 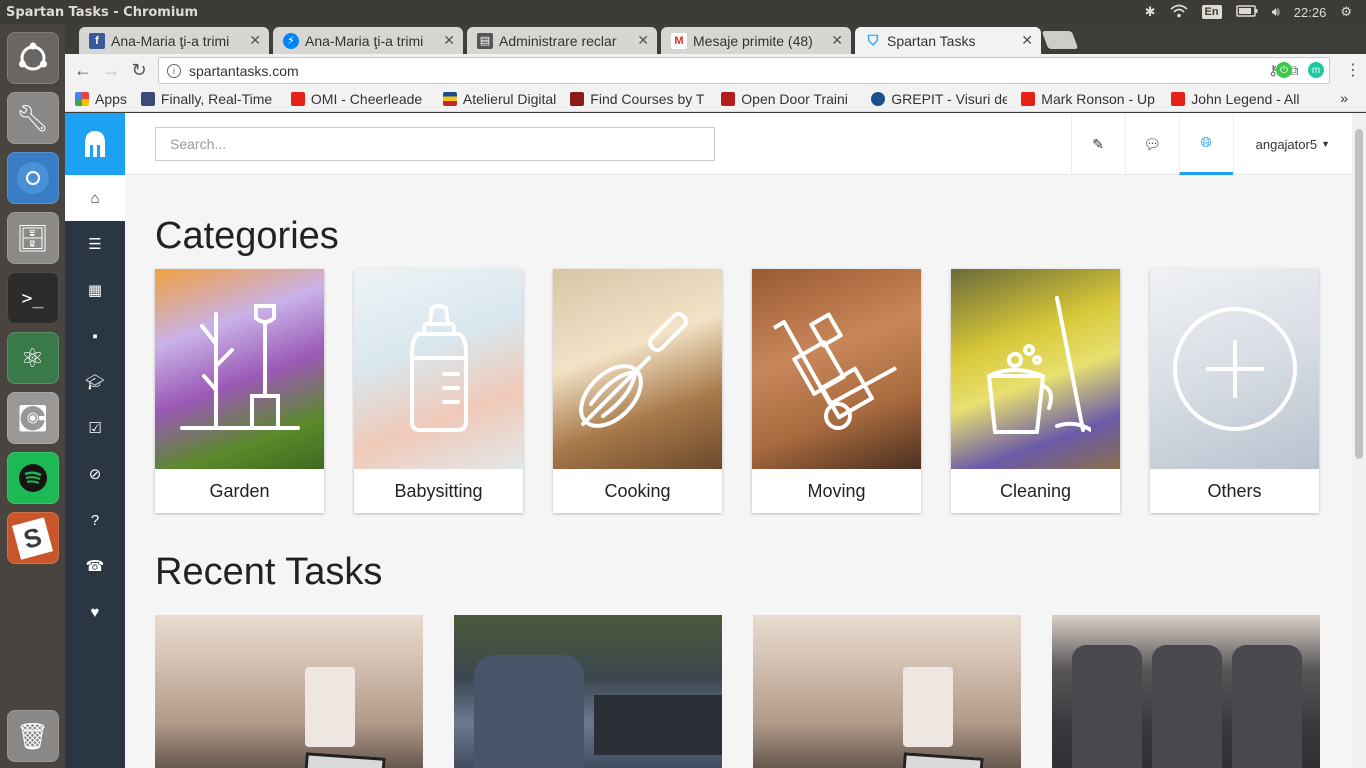 I want to click on whisk-icon, so click(x=633, y=369).